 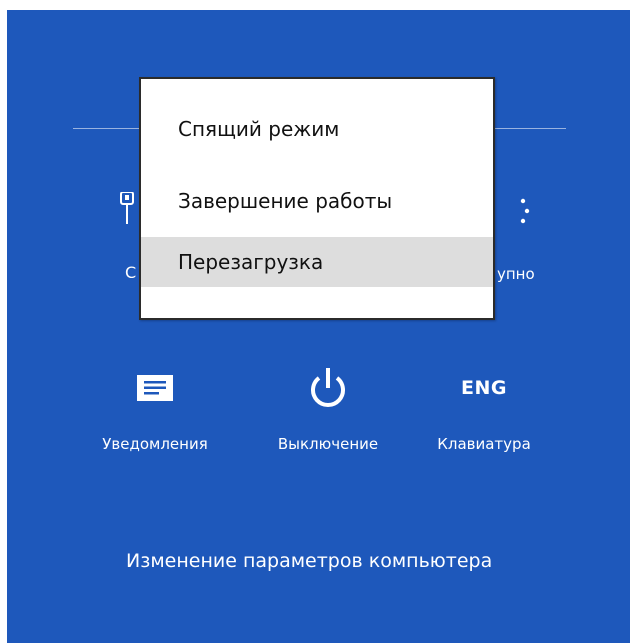 I want to click on power-tile: Выключение, so click(x=328, y=415).